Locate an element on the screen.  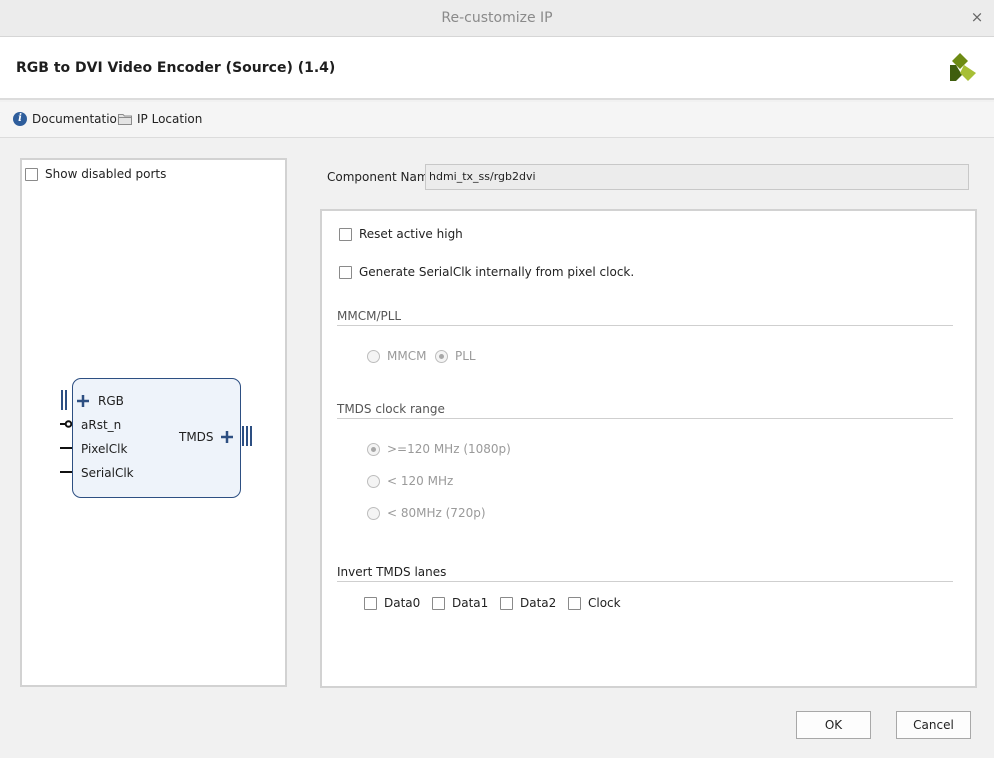
lane-data2-label: Data2 is located at coordinates (538, 603).